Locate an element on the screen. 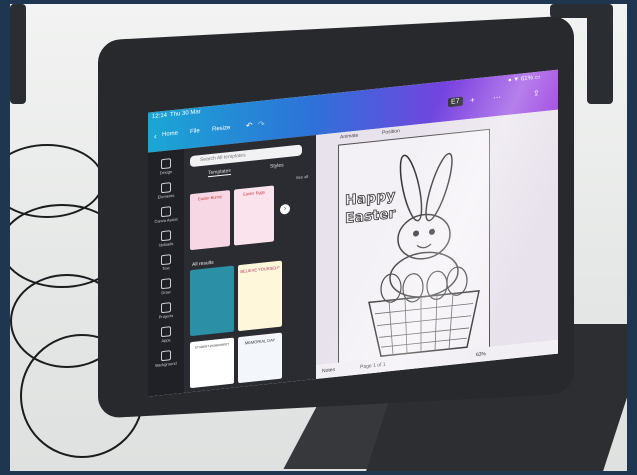  template-thumbnail is located at coordinates (212, 301).